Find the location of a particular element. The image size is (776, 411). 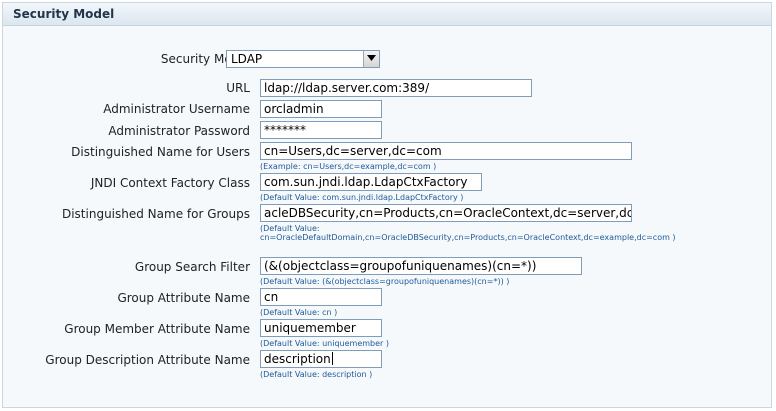

jndi-factory-label: JNDI Context Factory Class is located at coordinates (170, 183).